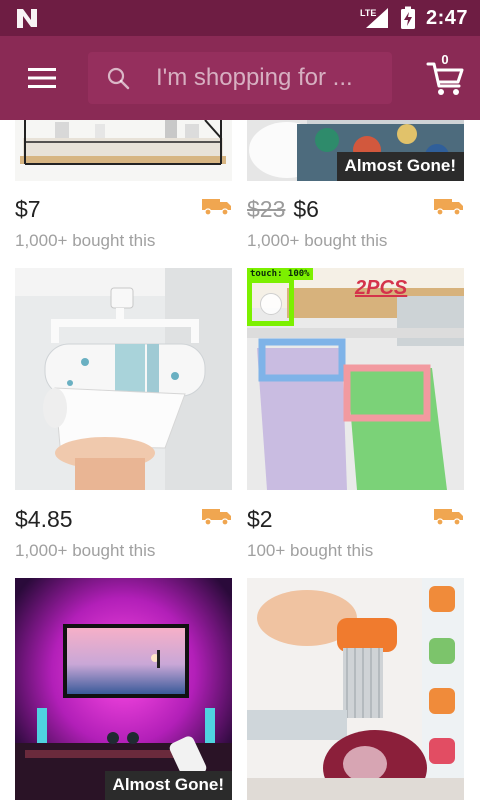 Image resolution: width=480 pixels, height=800 pixels. What do you see at coordinates (260, 519) in the screenshot?
I see `product-price: $2` at bounding box center [260, 519].